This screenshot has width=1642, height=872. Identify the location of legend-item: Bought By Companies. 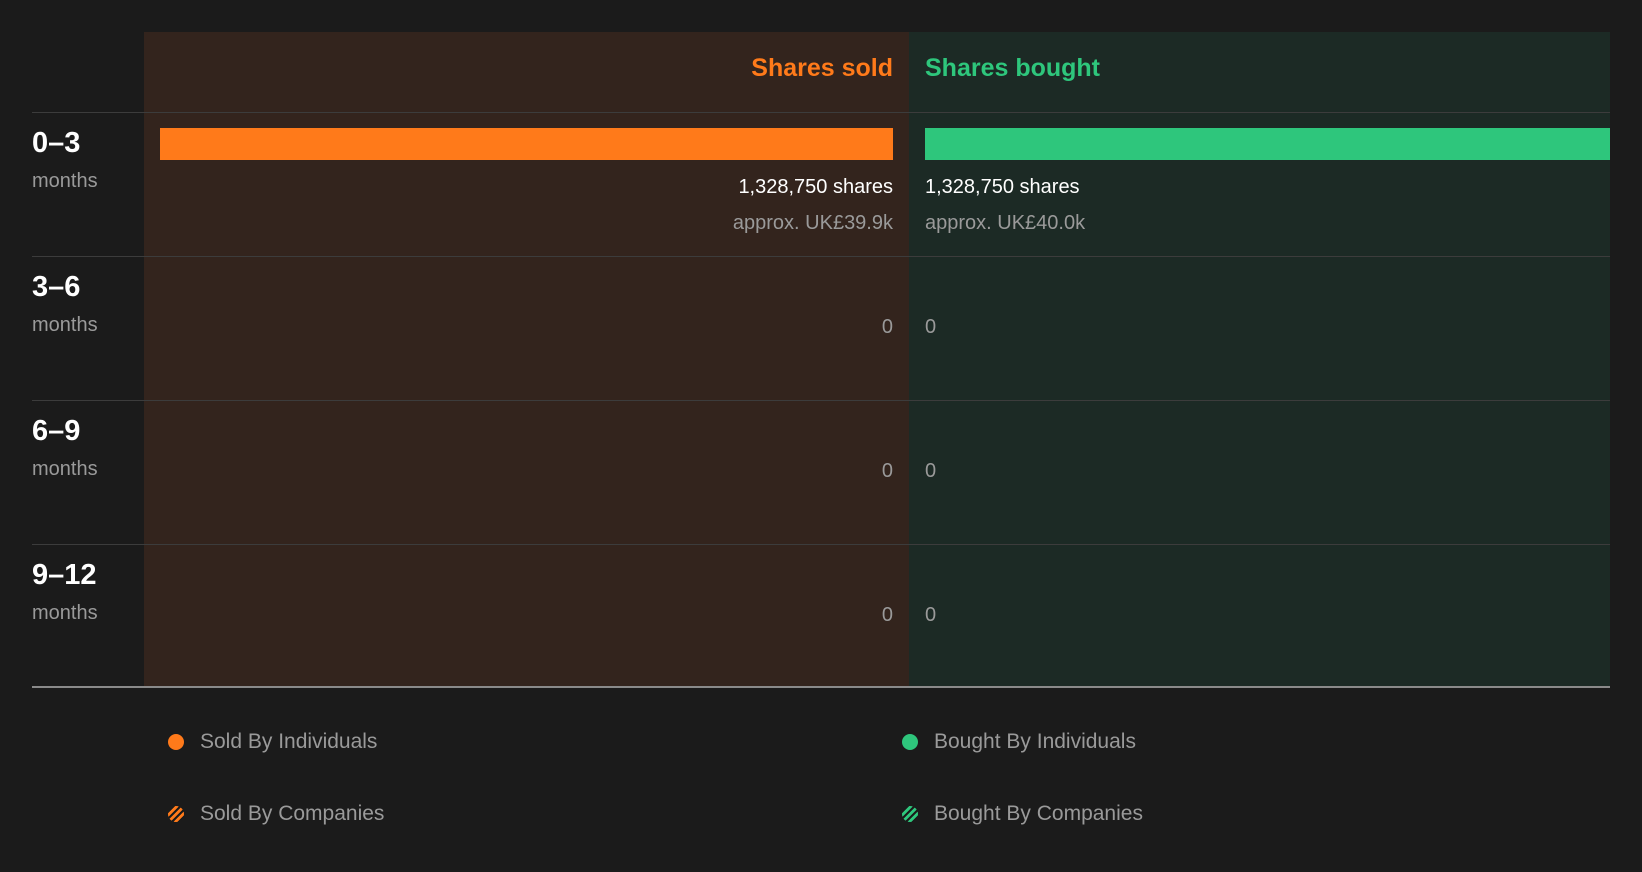
(1022, 814).